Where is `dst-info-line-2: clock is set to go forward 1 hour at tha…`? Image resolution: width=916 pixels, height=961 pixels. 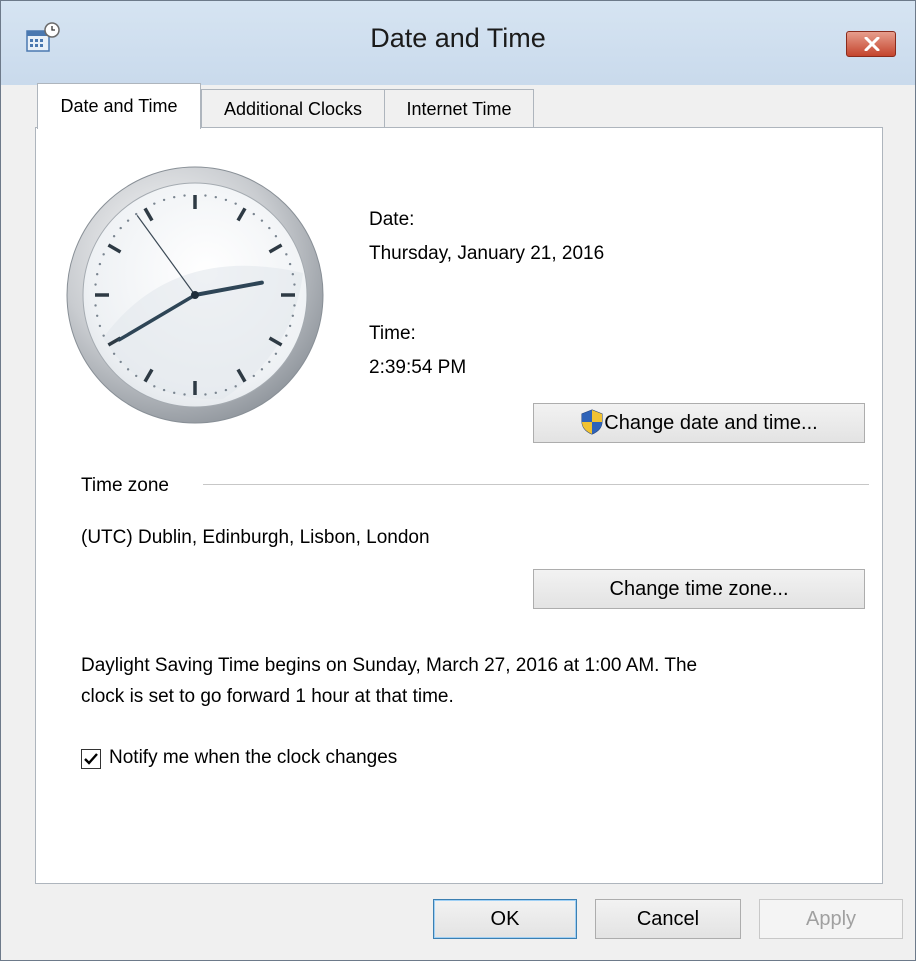
dst-info-line-2: clock is set to go forward 1 hour at tha… is located at coordinates (267, 696).